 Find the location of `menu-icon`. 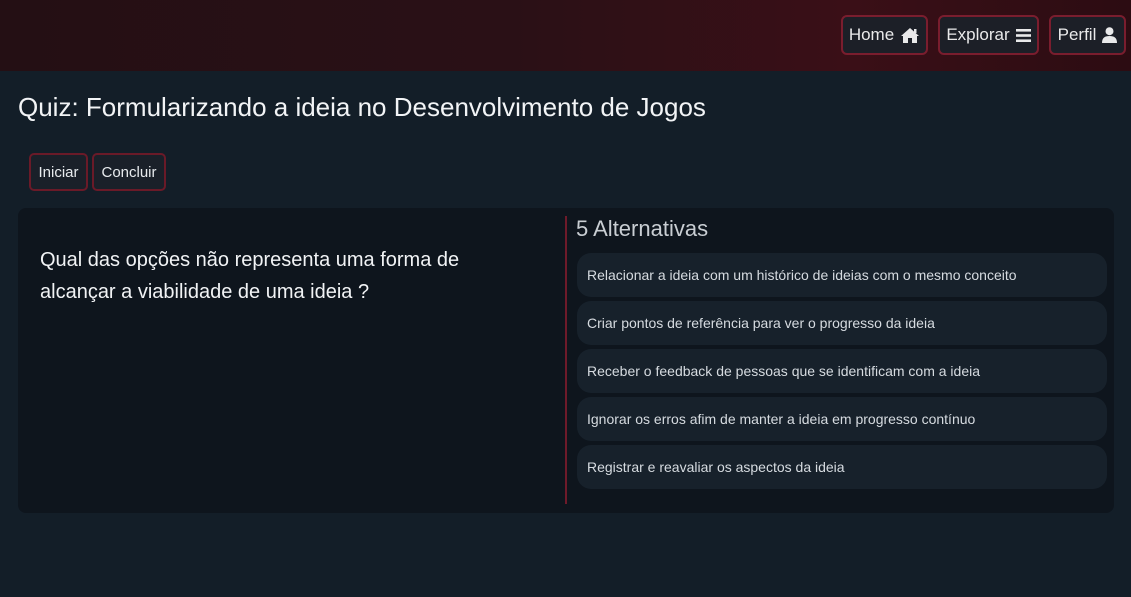

menu-icon is located at coordinates (1023, 35).